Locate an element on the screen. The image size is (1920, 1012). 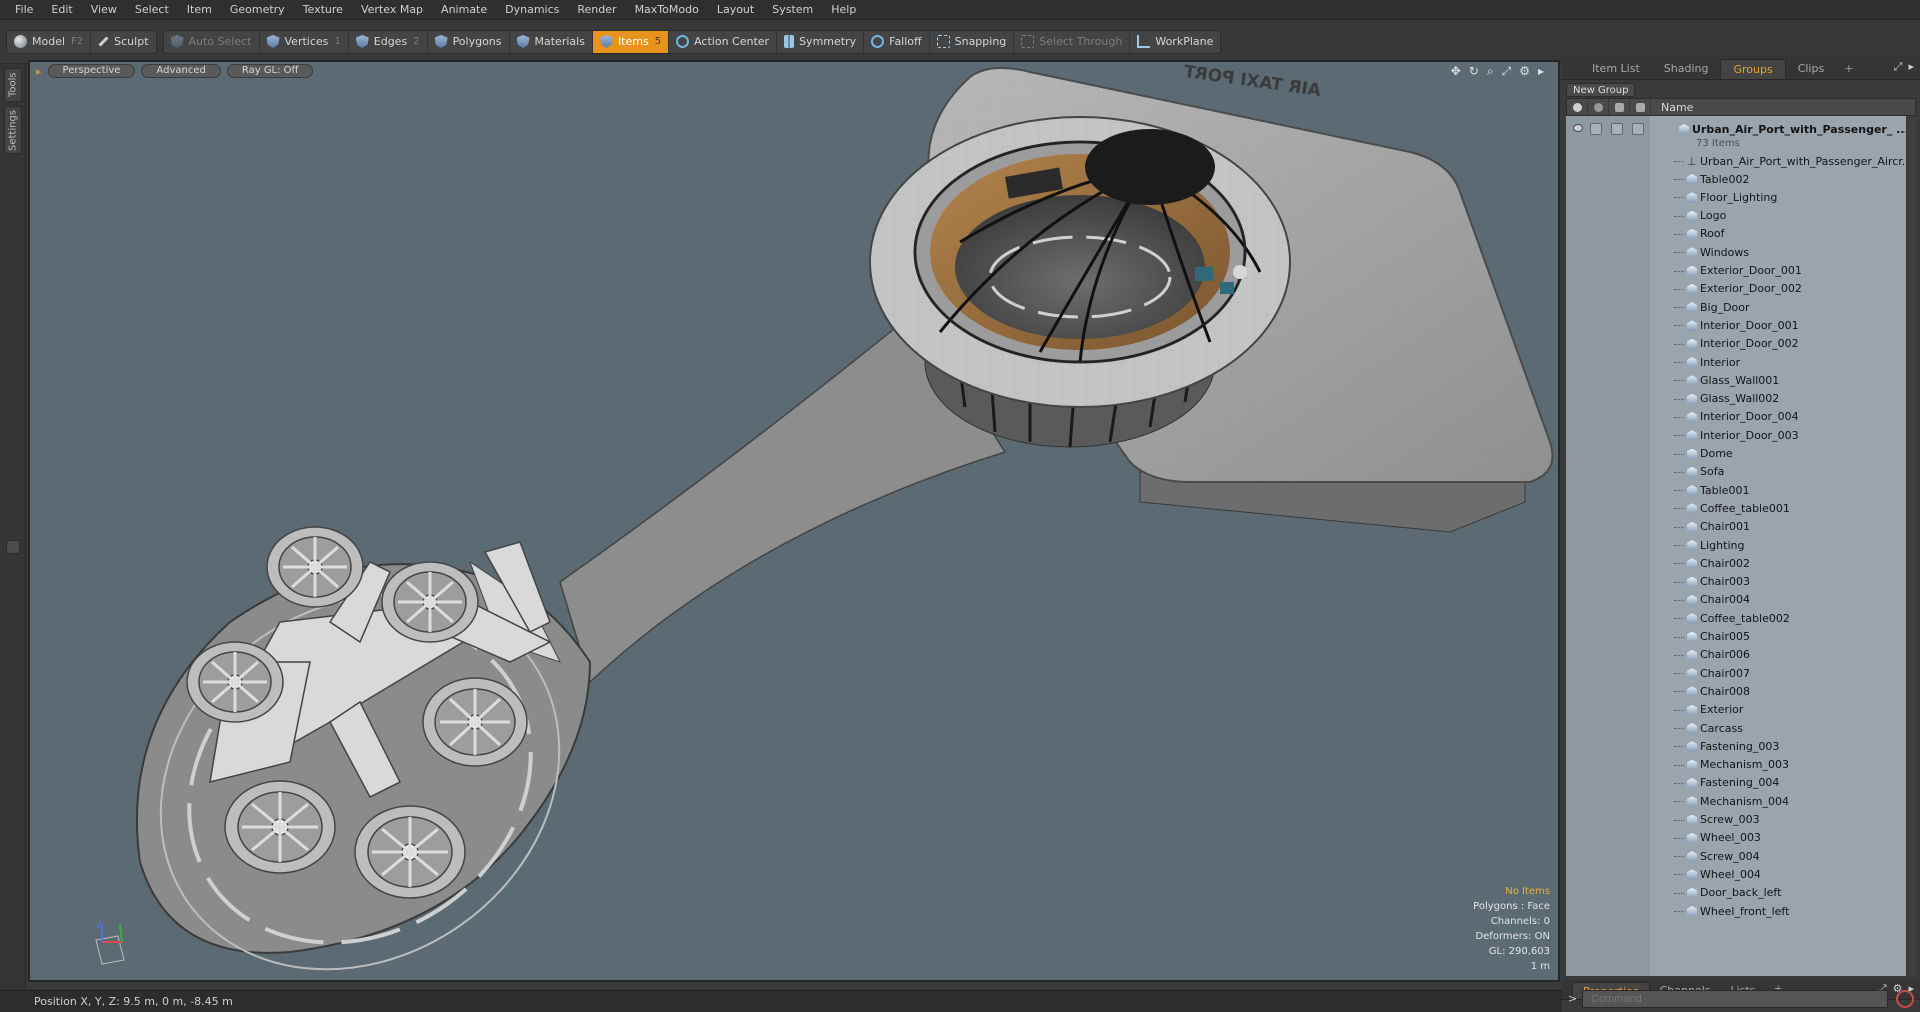
materials-button: Materials is located at coordinates (551, 41).